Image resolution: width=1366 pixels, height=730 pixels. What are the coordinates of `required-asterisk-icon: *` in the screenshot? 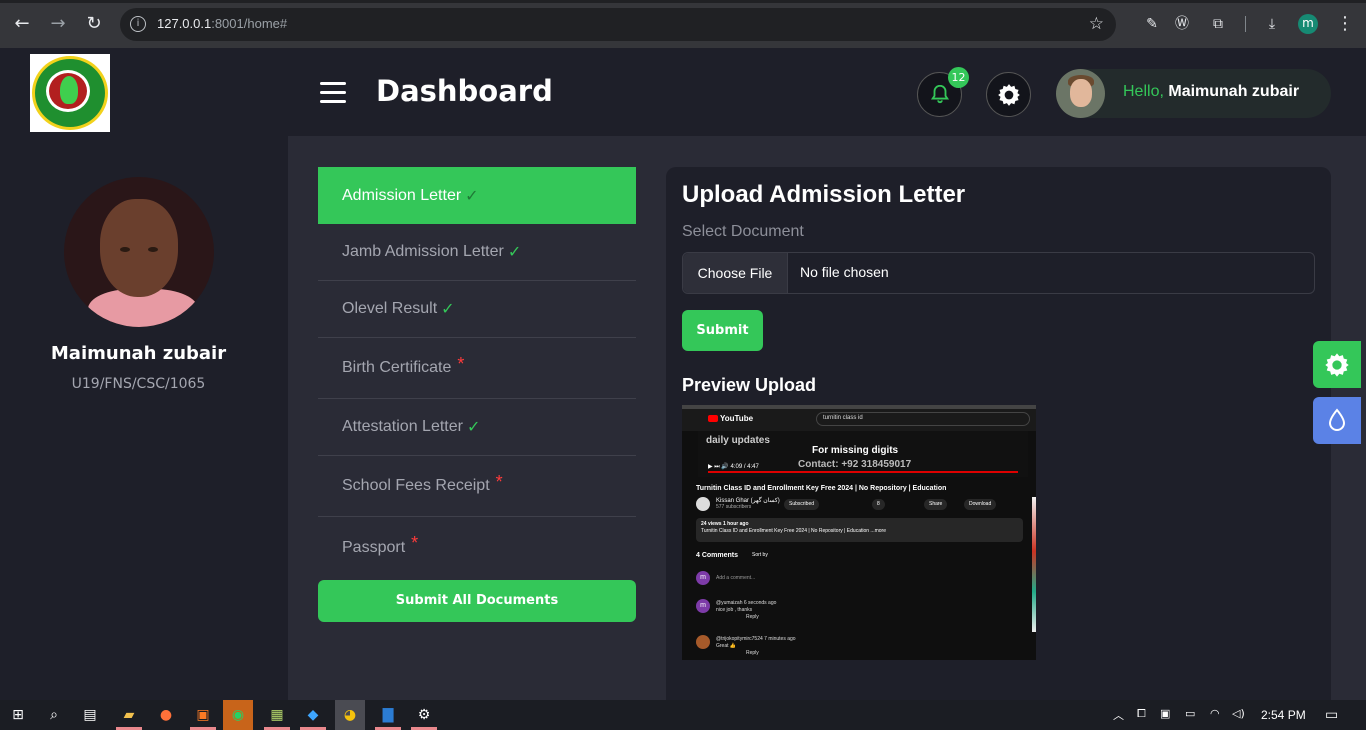 It's located at (499, 481).